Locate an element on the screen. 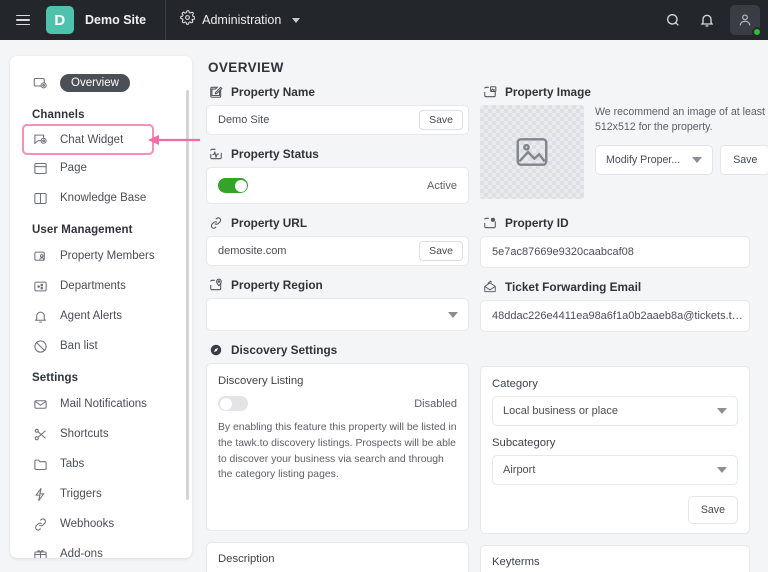 The width and height of the screenshot is (768, 572). property-name-field-row: Demo Site Save is located at coordinates (337, 120).